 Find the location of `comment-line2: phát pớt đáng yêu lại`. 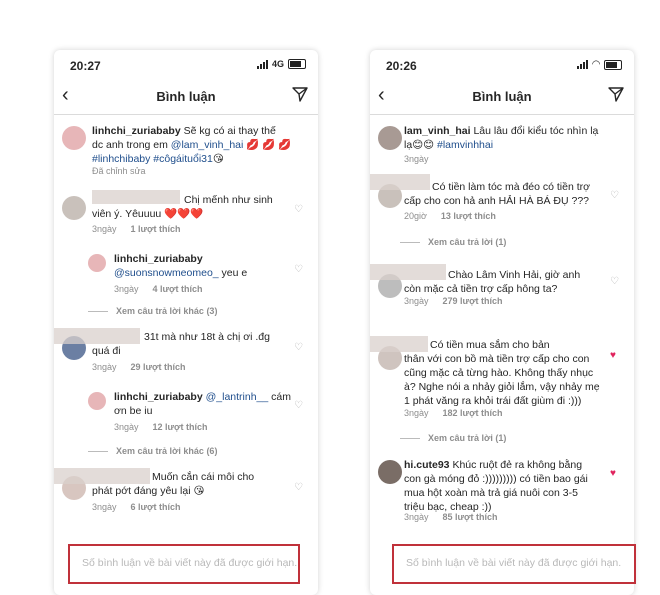

comment-line2: phát pớt đáng yêu lại is located at coordinates (143, 491).